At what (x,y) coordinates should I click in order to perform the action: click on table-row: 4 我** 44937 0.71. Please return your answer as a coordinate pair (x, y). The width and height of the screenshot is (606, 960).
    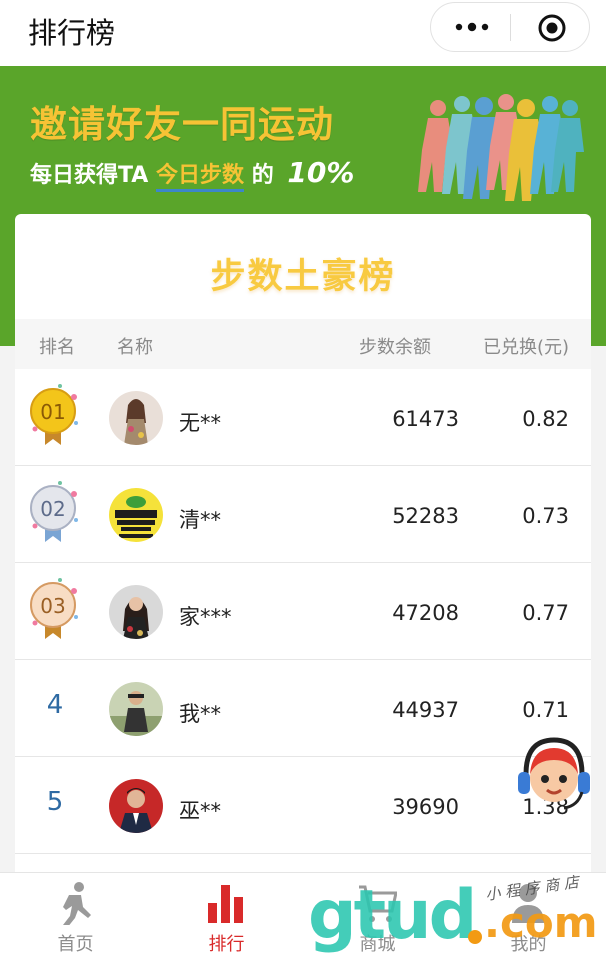
    Looking at the image, I should click on (303, 708).